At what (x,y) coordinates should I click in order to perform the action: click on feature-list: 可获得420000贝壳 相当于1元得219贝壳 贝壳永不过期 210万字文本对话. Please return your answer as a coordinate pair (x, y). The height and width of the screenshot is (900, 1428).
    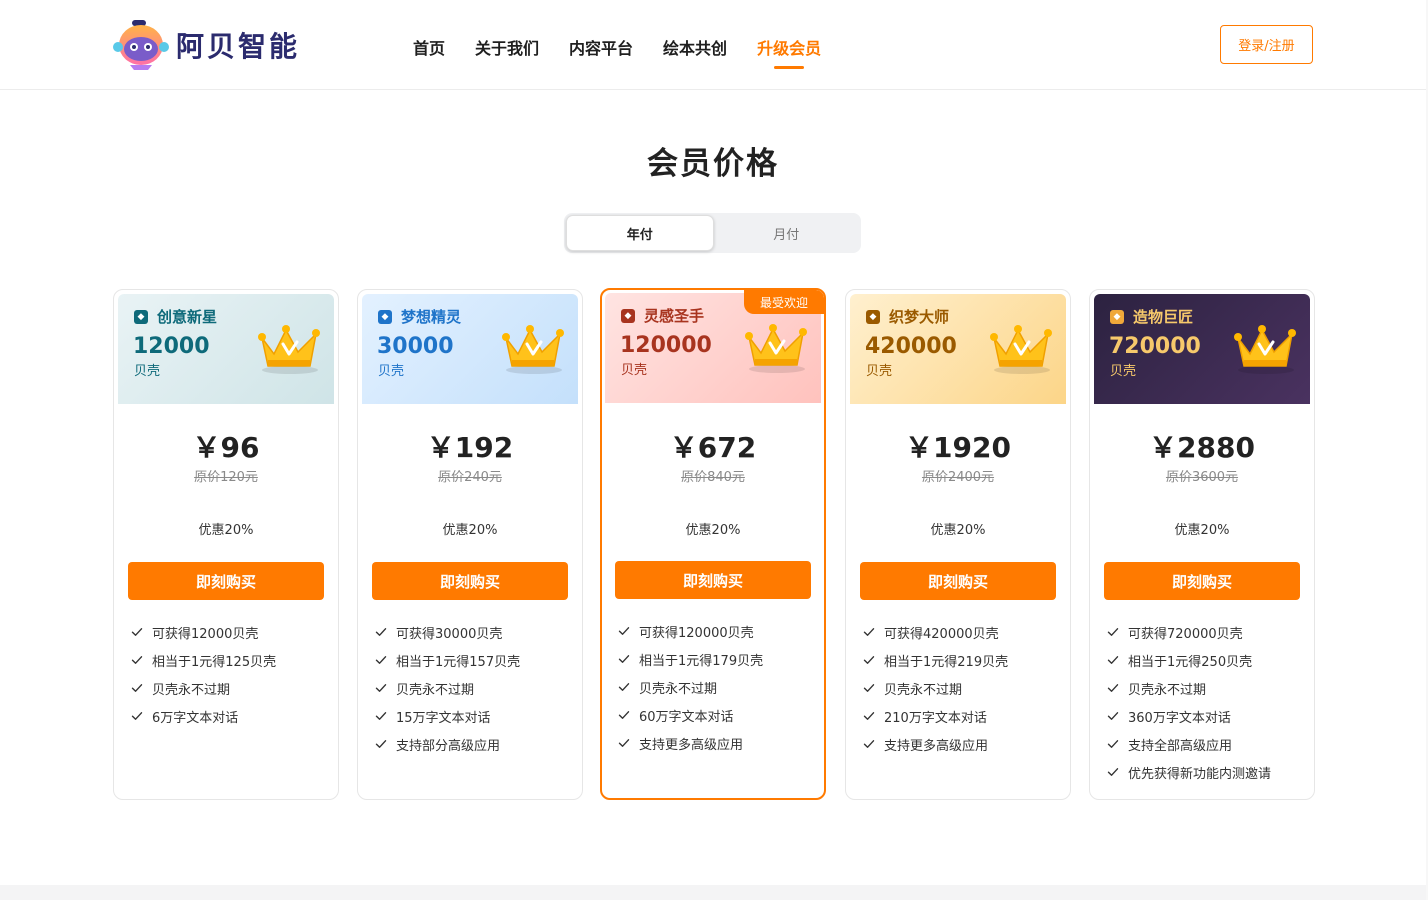
    Looking at the image, I should click on (935, 688).